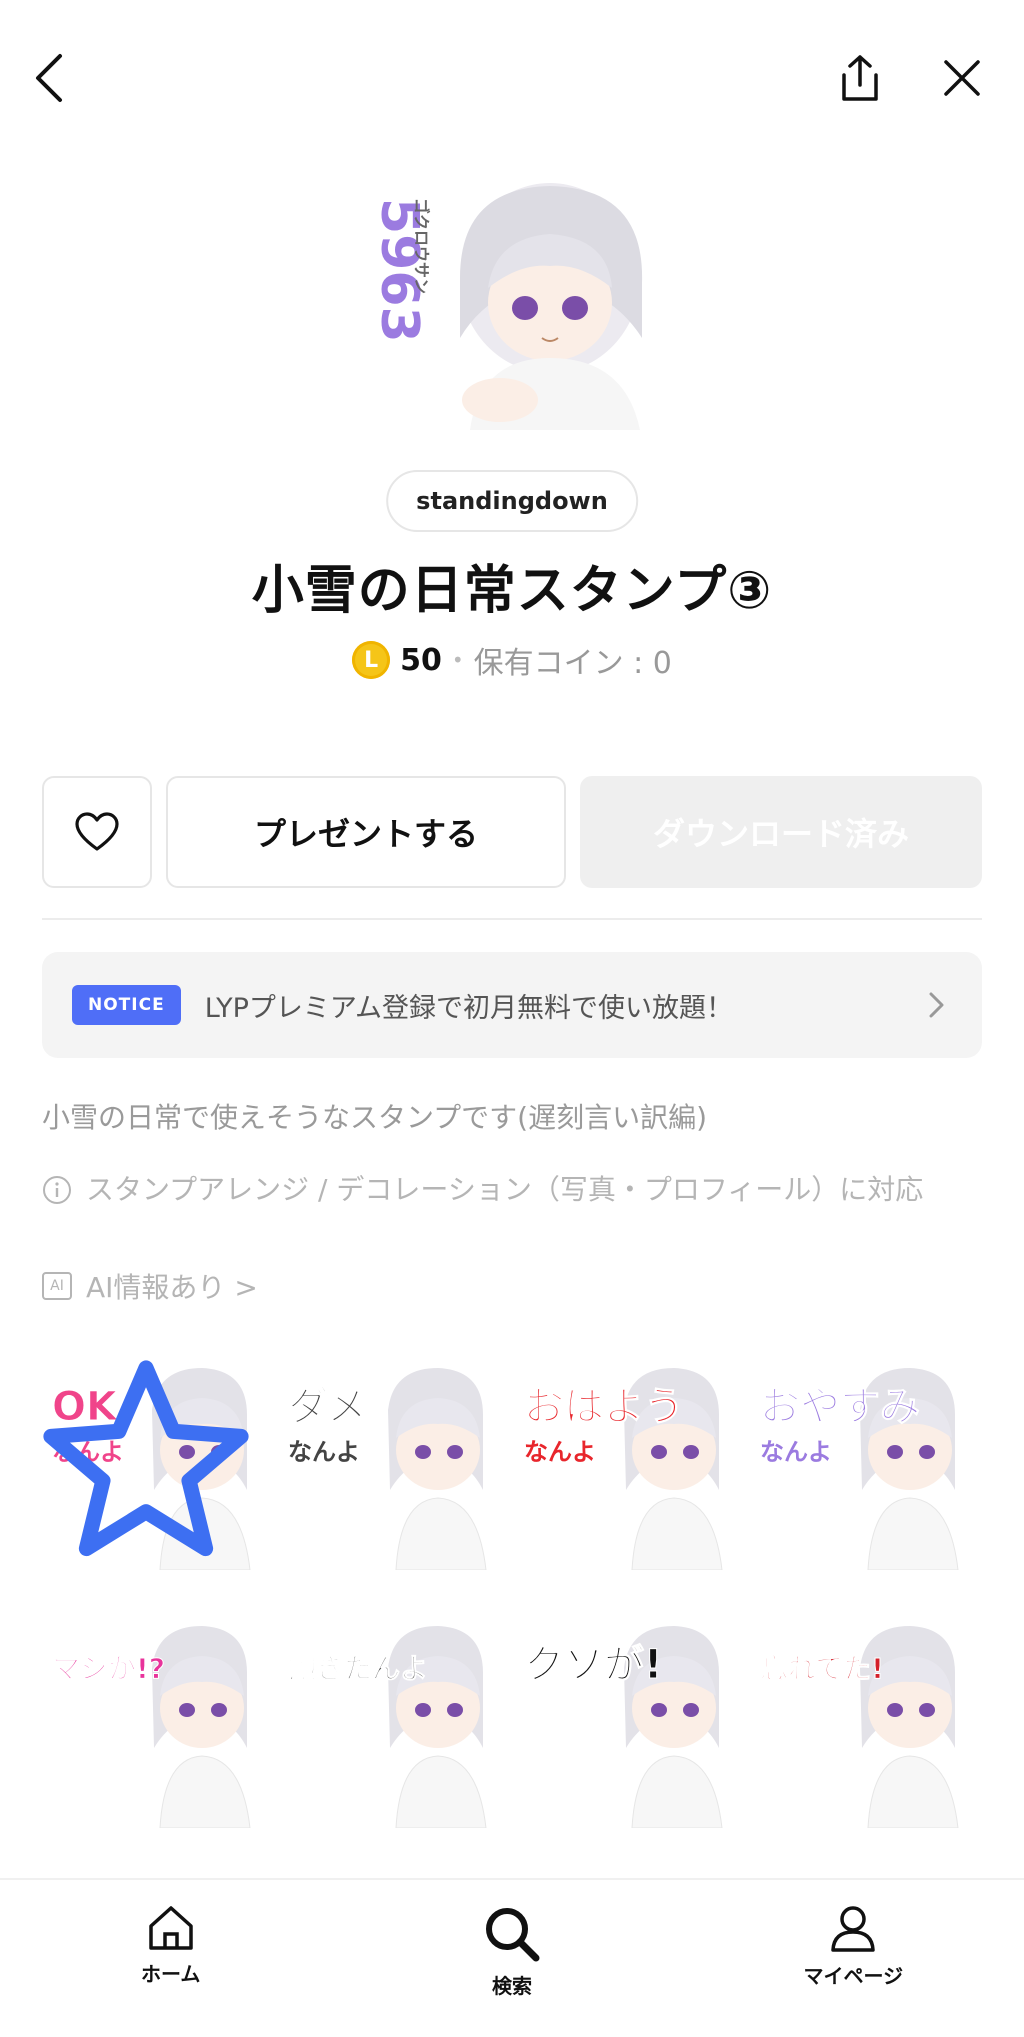  Describe the element at coordinates (512, 591) in the screenshot. I see `page-title: 小雪の日常スタンプ③` at that location.